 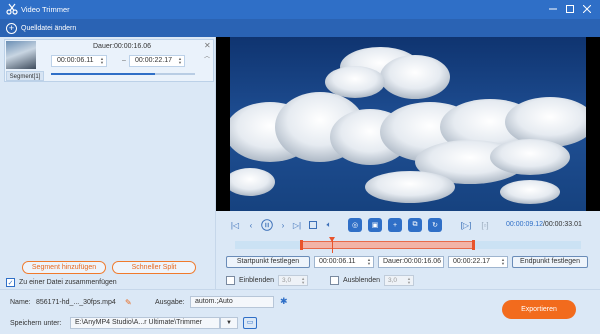 What do you see at coordinates (471, 261) in the screenshot?
I see `end-time-value: 00:00:22.17` at bounding box center [471, 261].